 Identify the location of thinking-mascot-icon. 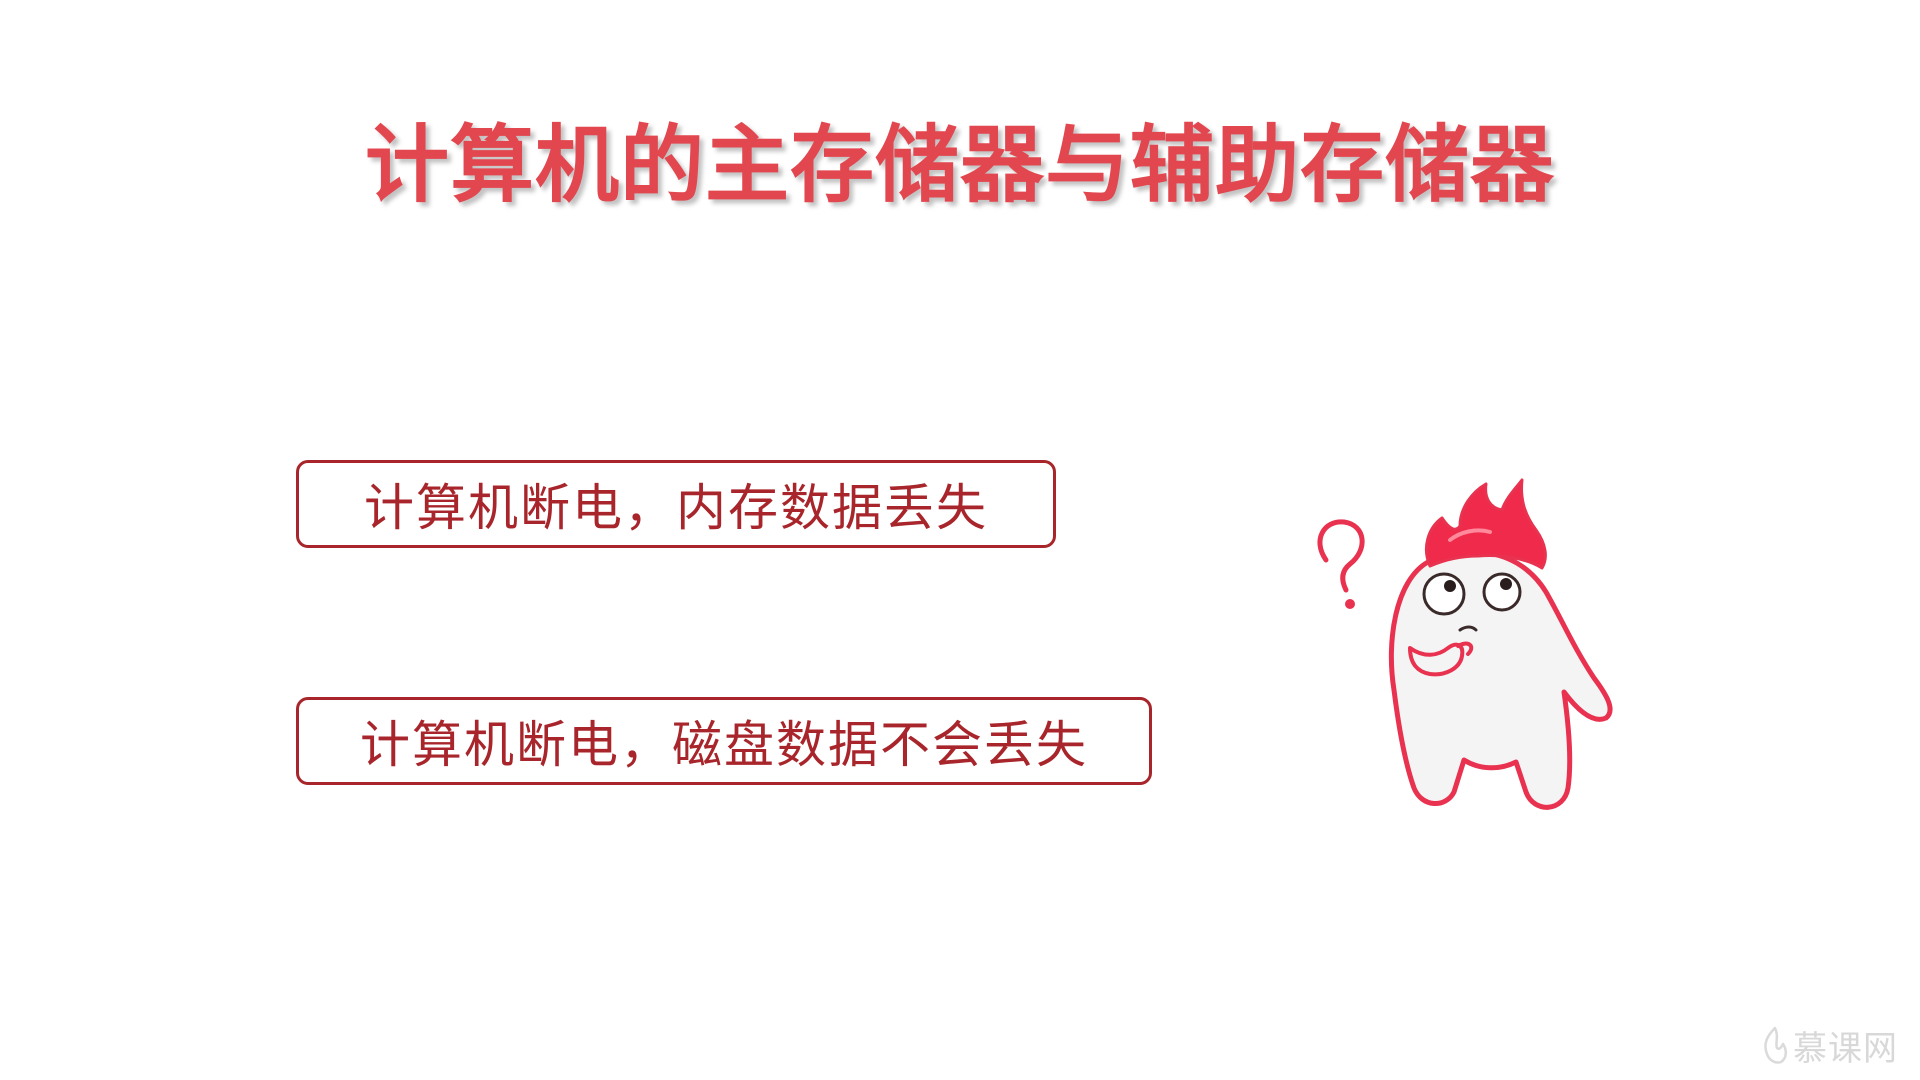
(1465, 644).